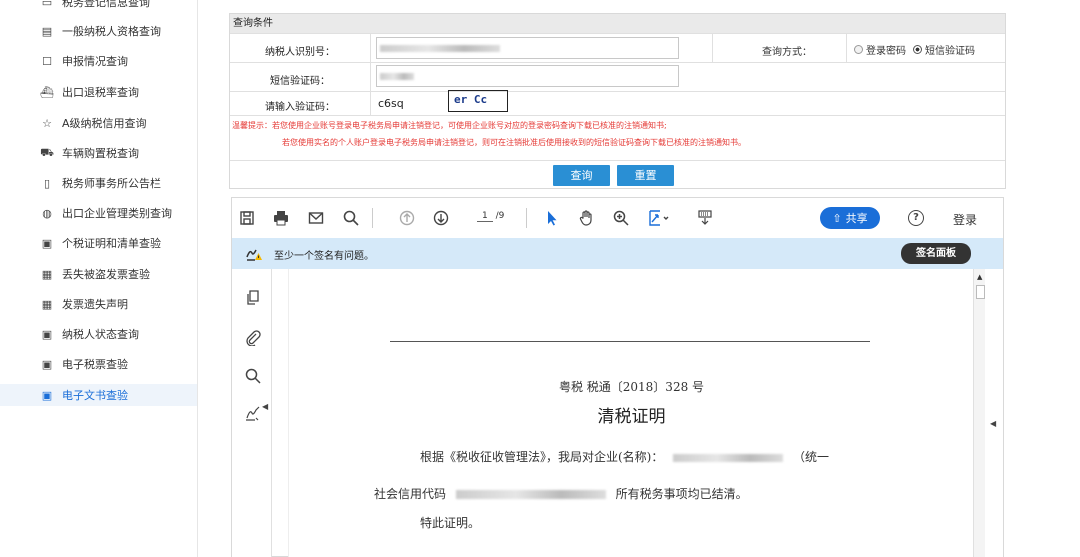  Describe the element at coordinates (95, 395) in the screenshot. I see `sidebar-item-label: 电子文书查验` at that location.